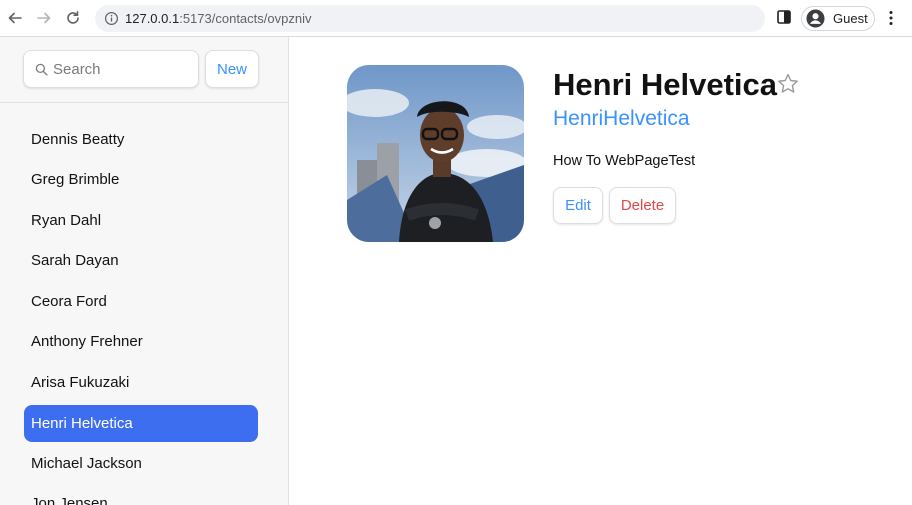 This screenshot has height=505, width=912. Describe the element at coordinates (788, 84) in the screenshot. I see `favorite-star-icon` at that location.